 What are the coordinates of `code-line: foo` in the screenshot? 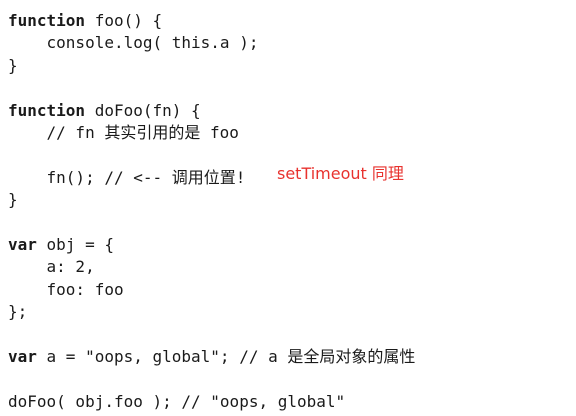 It's located at (211, 290).